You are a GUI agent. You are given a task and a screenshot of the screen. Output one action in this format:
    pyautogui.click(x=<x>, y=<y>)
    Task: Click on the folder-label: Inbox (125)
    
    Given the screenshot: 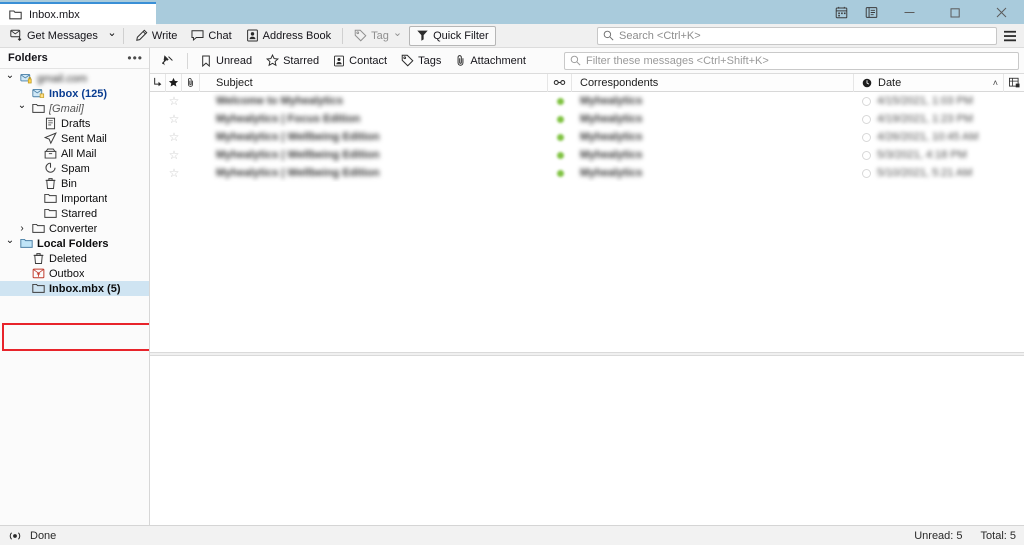 What is the action you would take?
    pyautogui.click(x=78, y=93)
    